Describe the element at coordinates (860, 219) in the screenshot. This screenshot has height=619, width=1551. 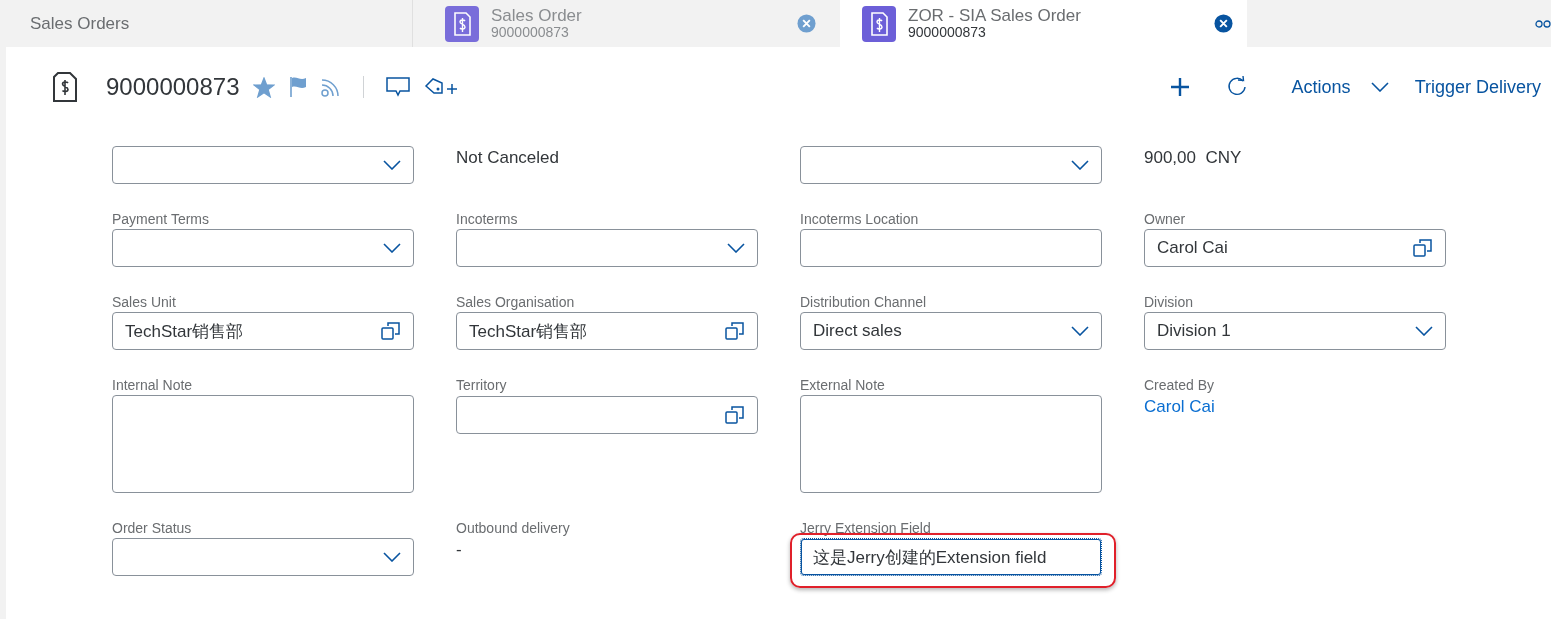
I see `field-label: Incoterms Location` at that location.